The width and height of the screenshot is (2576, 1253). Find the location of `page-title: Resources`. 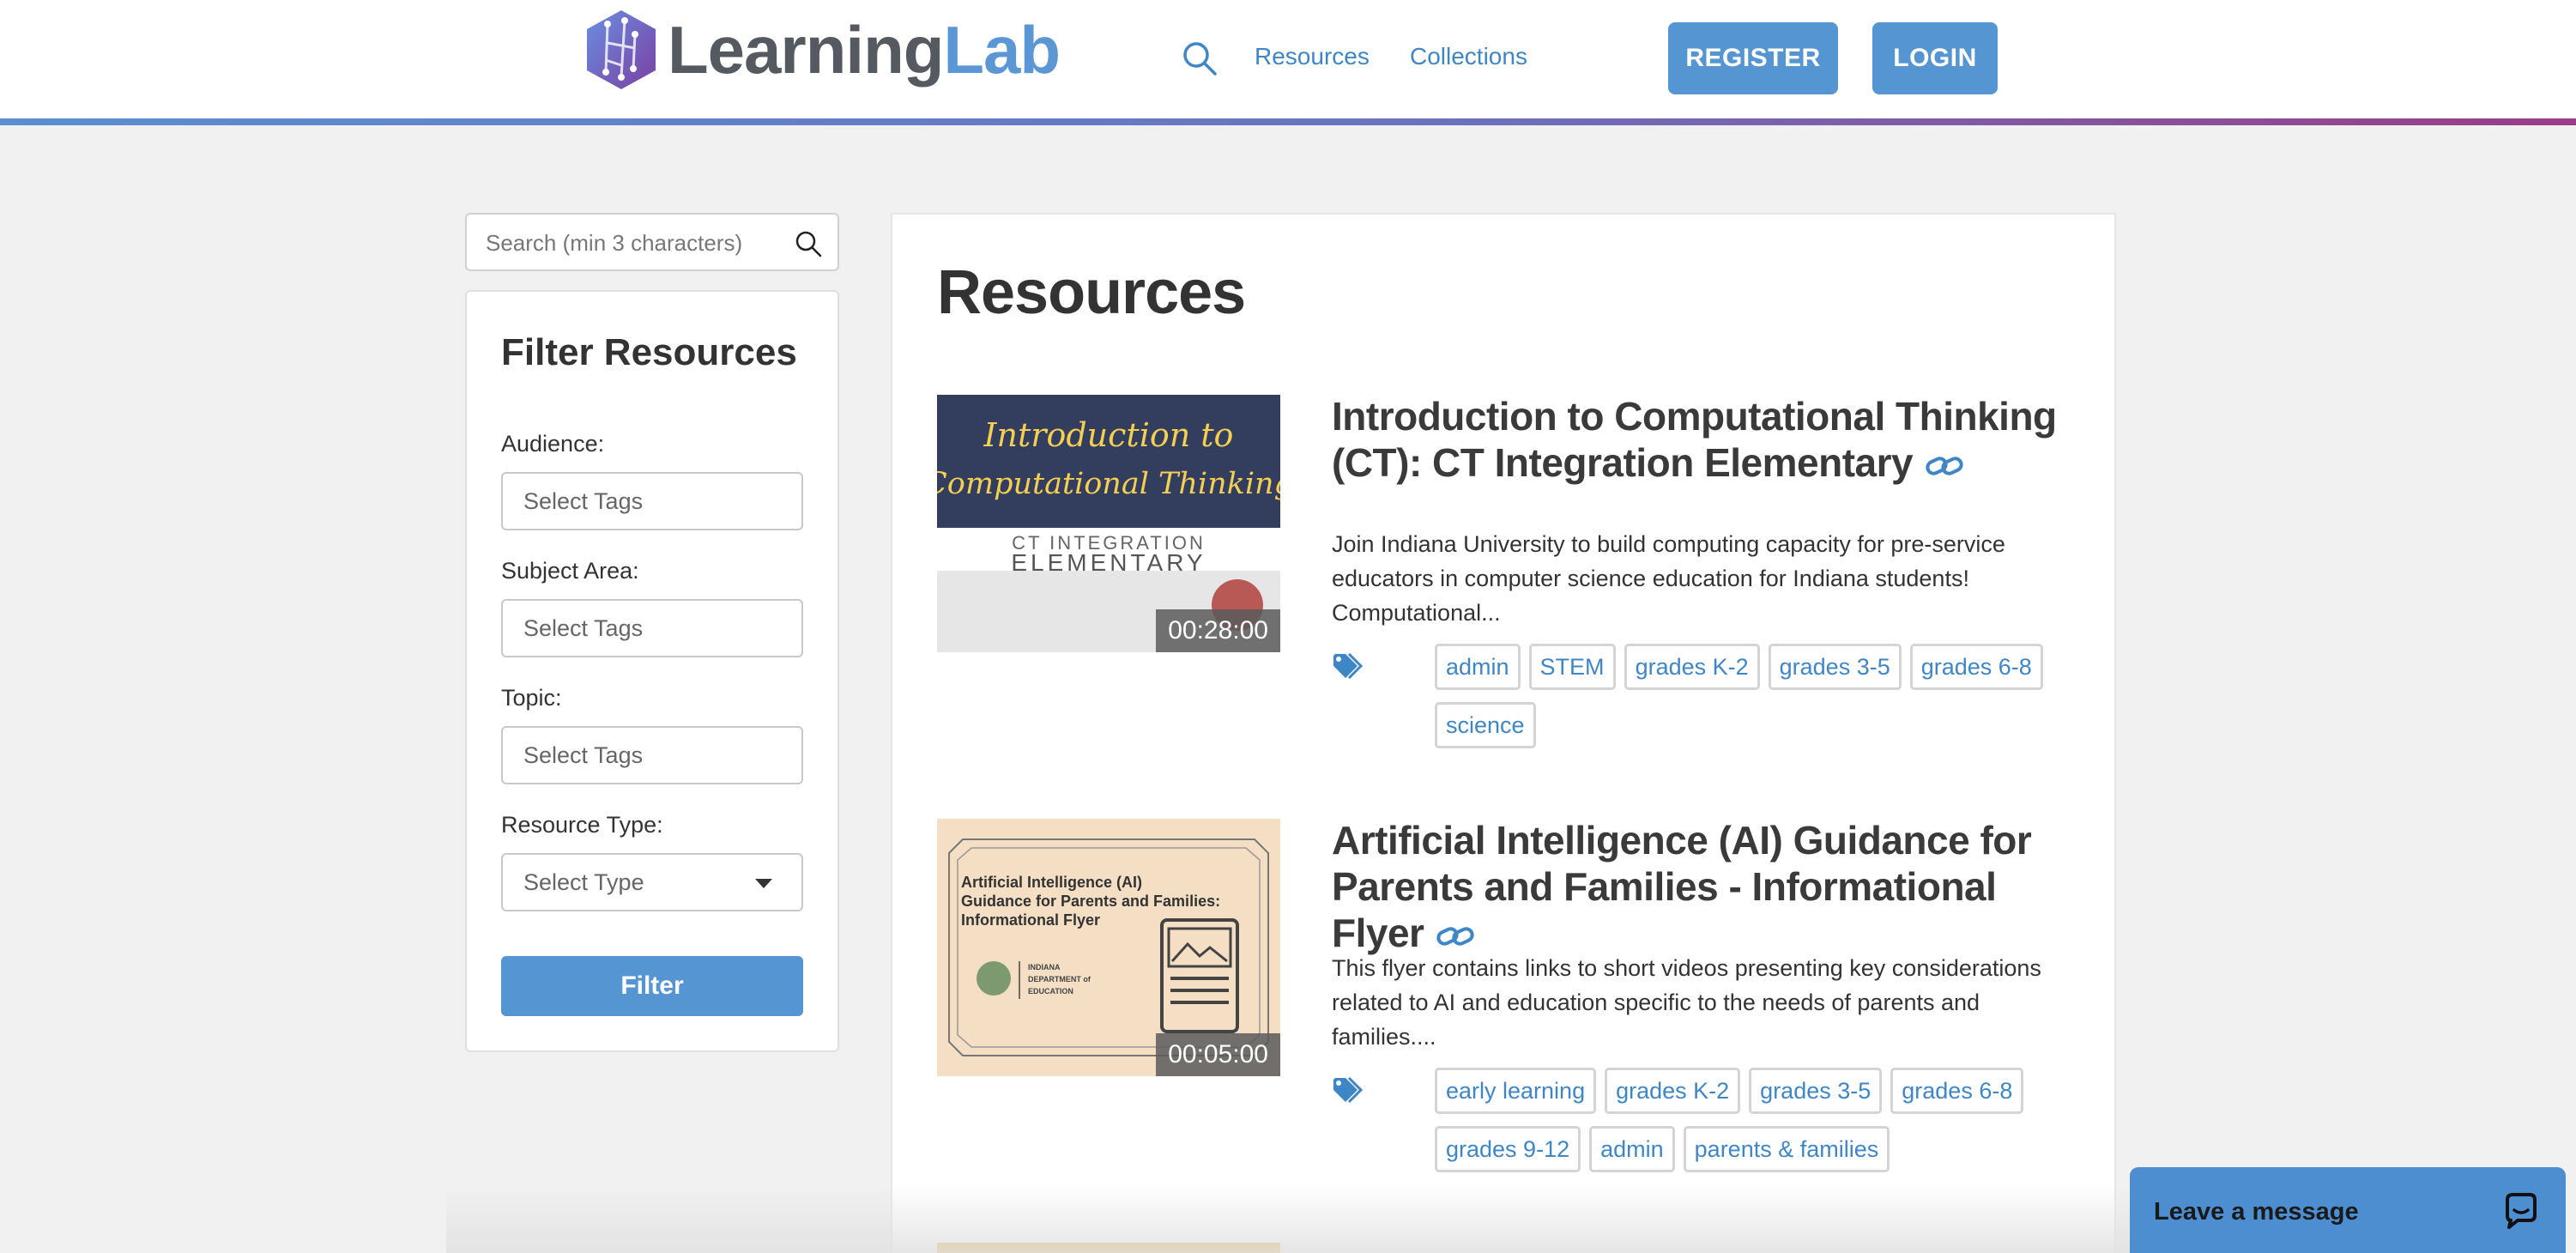

page-title: Resources is located at coordinates (1091, 292).